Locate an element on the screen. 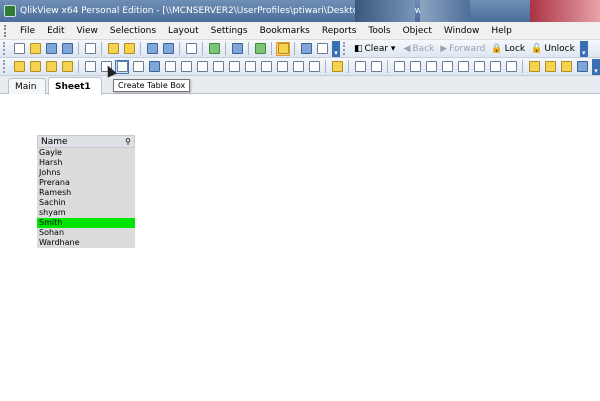 The height and width of the screenshot is (401, 600). back-button: ◀ Back is located at coordinates (418, 49).